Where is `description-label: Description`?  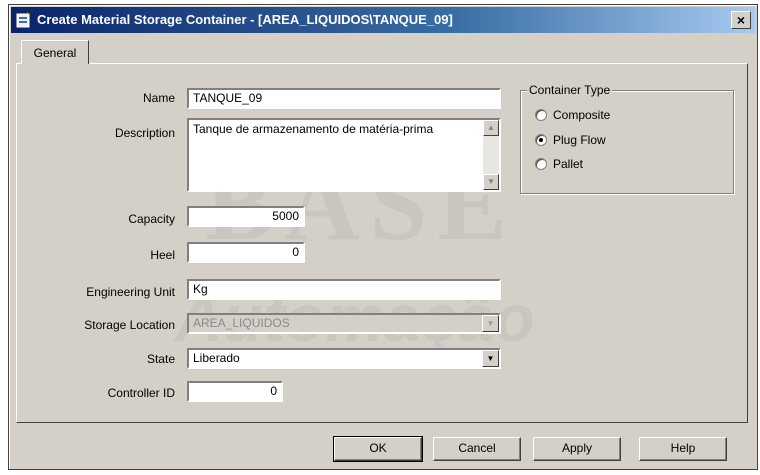
description-label: Description is located at coordinates (144, 133).